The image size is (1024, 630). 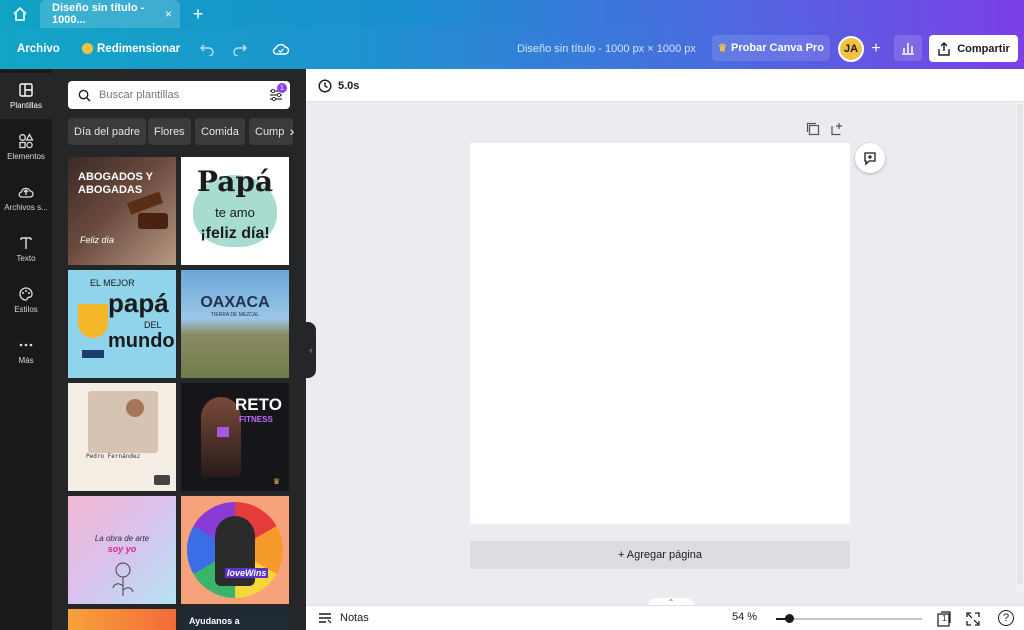 I want to click on notes-button: Notas, so click(x=343, y=618).